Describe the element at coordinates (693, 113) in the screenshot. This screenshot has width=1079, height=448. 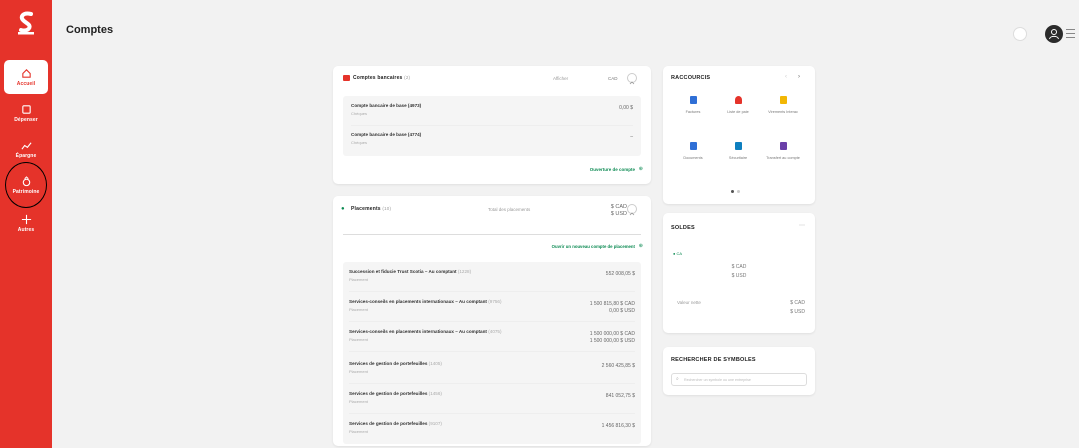
I see `shortcut-factures: Factures` at that location.